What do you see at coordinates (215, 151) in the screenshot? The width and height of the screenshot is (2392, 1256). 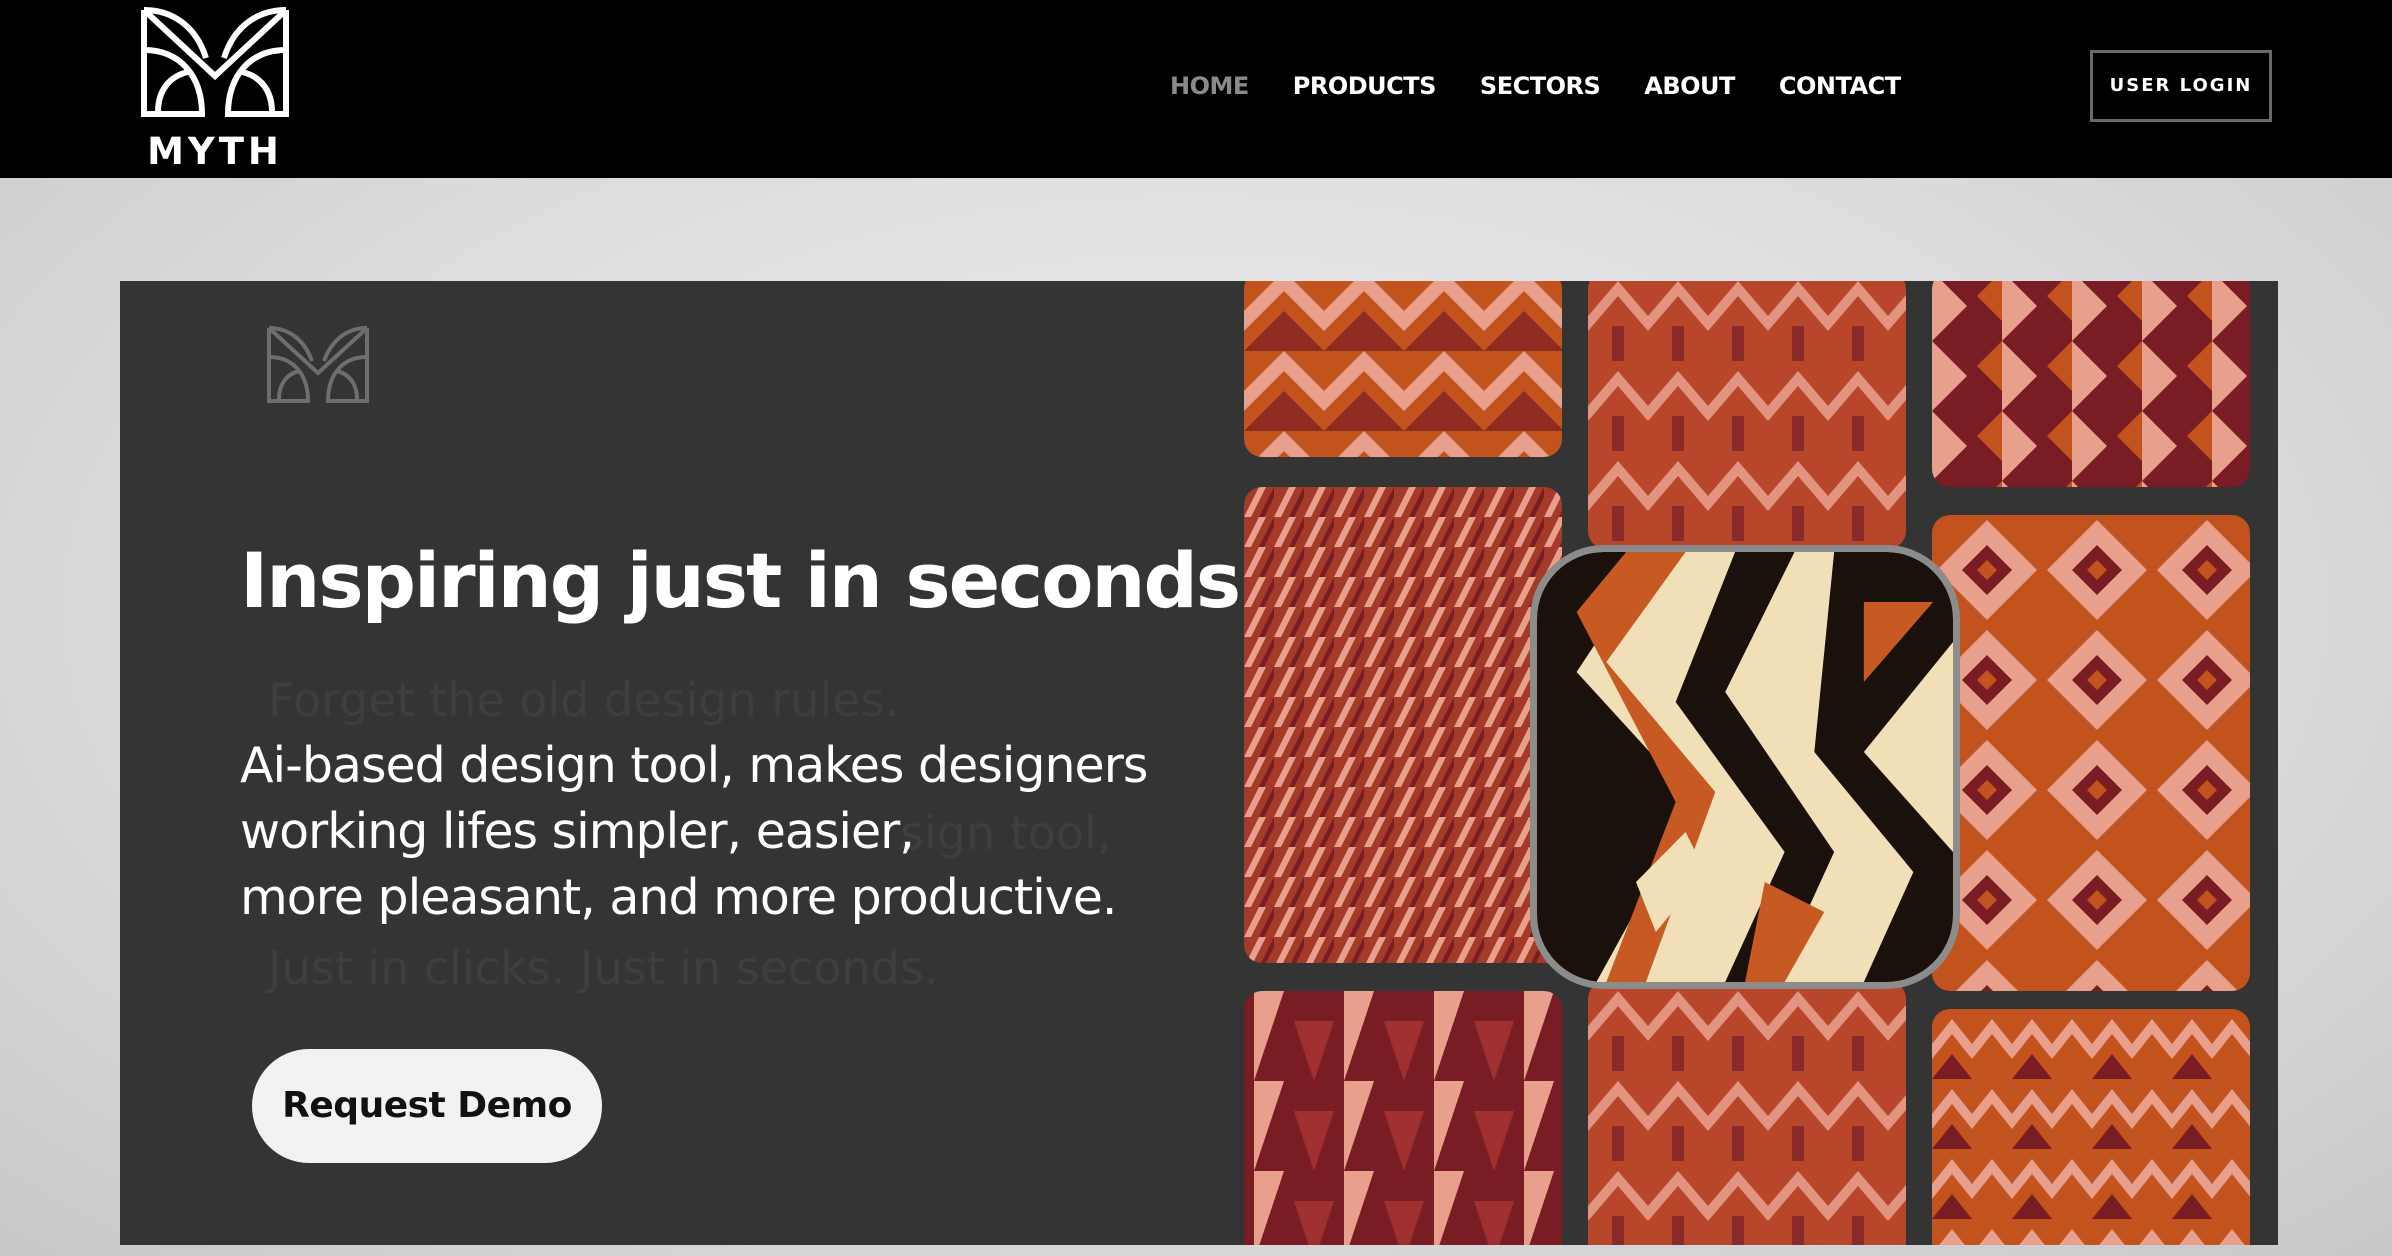 I see `brand-name: MYTH` at bounding box center [215, 151].